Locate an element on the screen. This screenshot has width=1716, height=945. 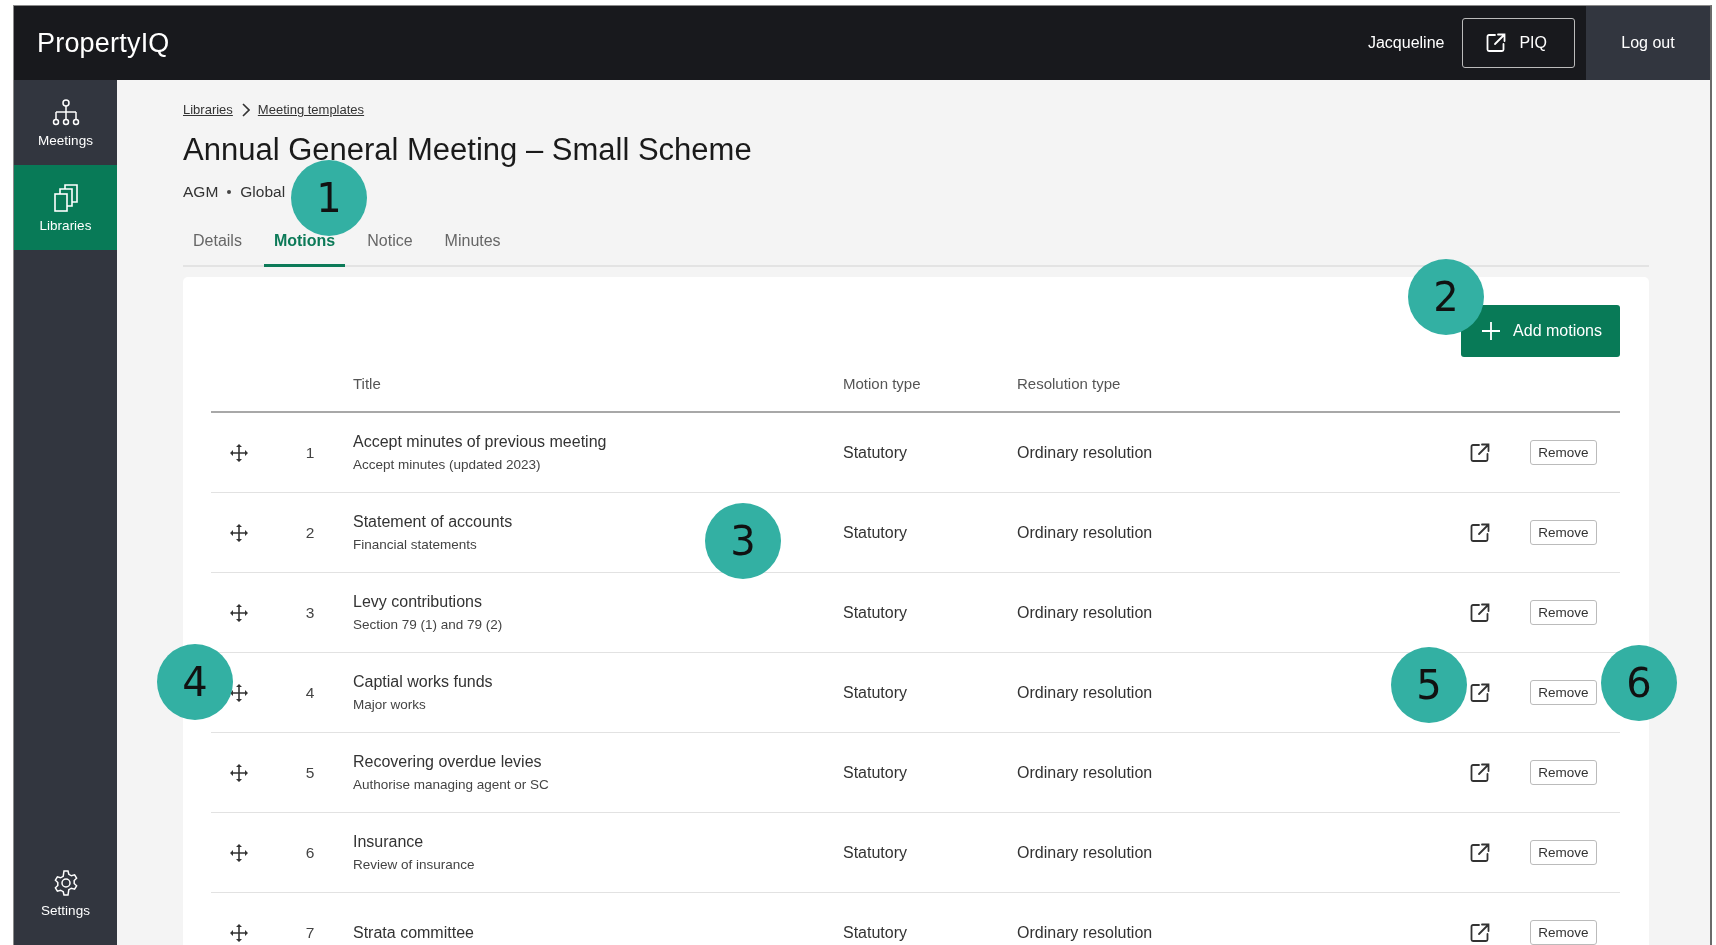
copies-icon is located at coordinates (65, 197).